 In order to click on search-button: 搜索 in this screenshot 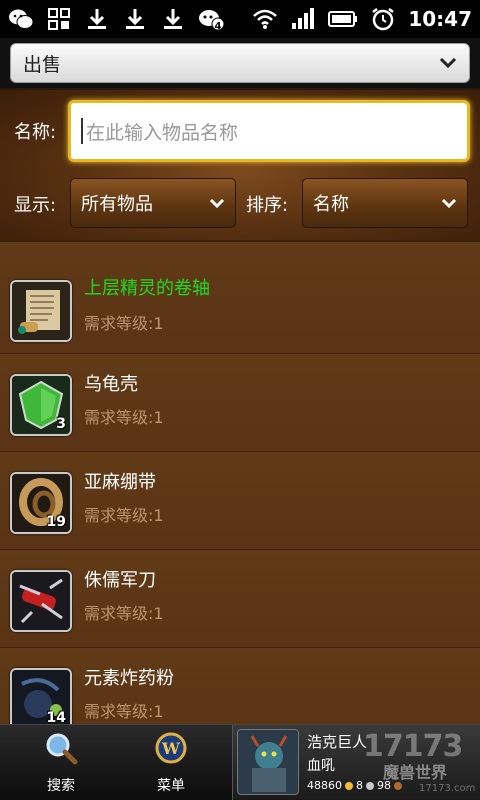, I will do `click(61, 762)`.